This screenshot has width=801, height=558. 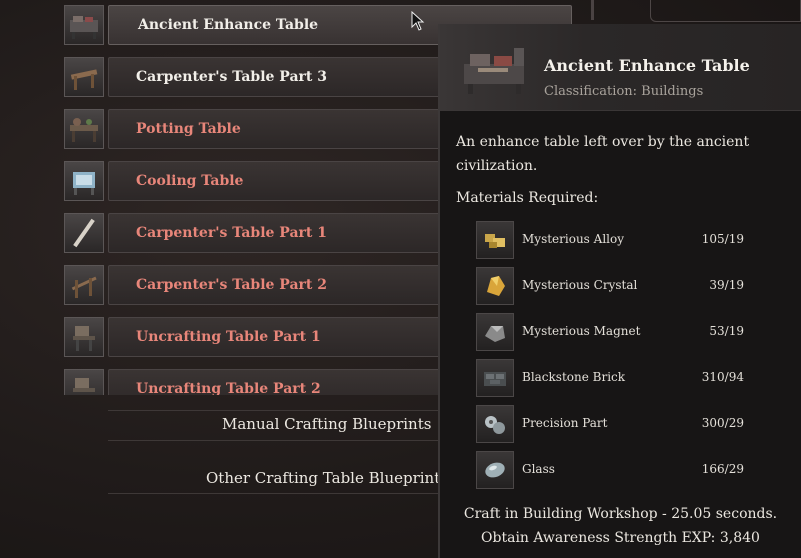 I want to click on material-row: Mysterious Magnet 53/19, so click(x=616, y=333).